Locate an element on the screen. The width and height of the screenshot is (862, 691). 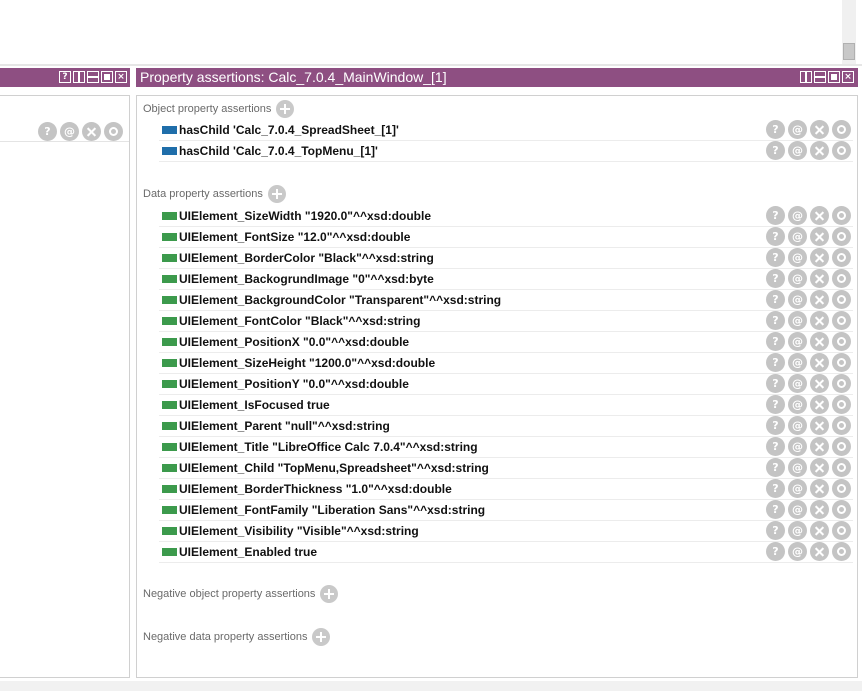
assertion-row: UIElement_FontSize "12.0"^^xsd:double? @ is located at coordinates (506, 237).